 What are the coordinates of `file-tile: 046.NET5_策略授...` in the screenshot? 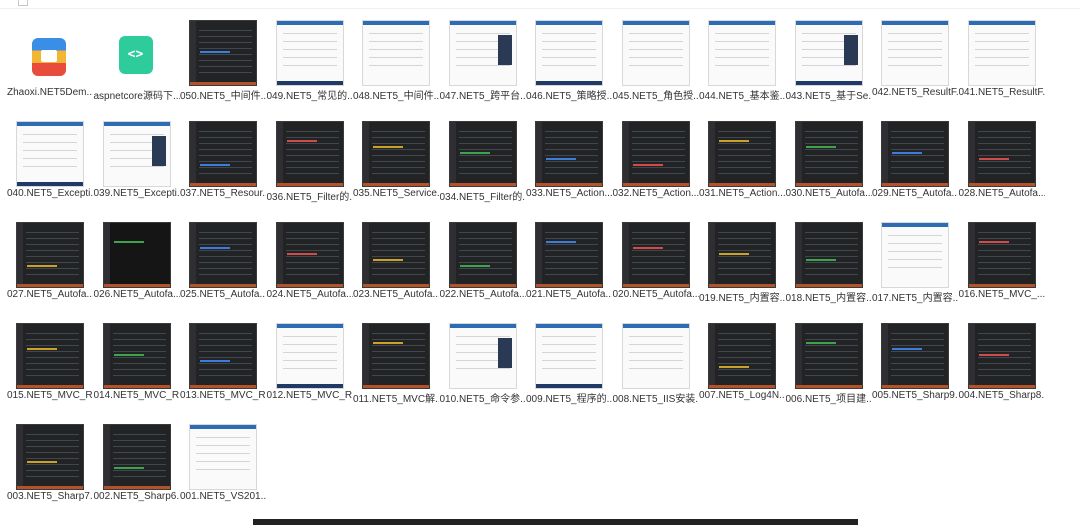 It's located at (569, 60).